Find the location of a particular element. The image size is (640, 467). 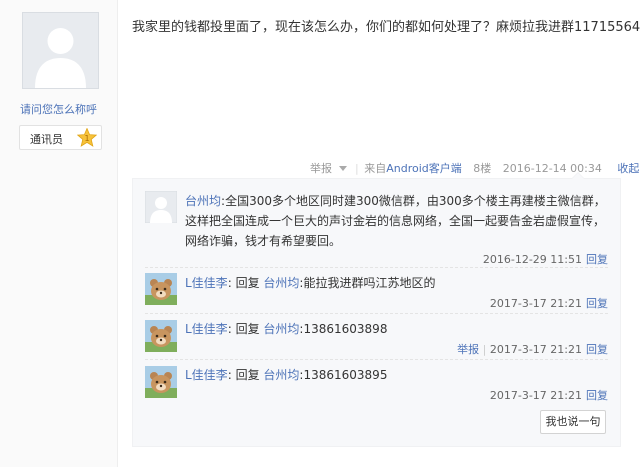

author-rank-badge: 通讯员 1 is located at coordinates (60, 137).